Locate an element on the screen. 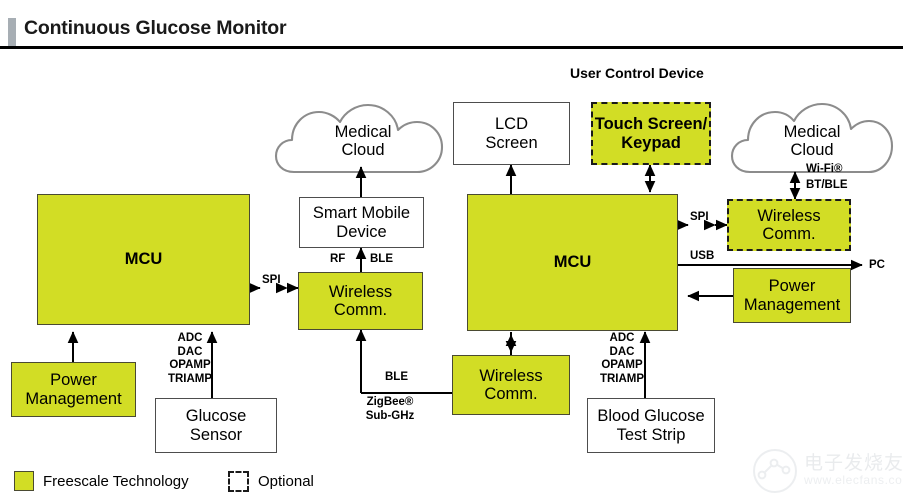 This screenshot has width=903, height=501. block-blood-glucose-test-strip: Blood Glucose Test Strip is located at coordinates (651, 425).